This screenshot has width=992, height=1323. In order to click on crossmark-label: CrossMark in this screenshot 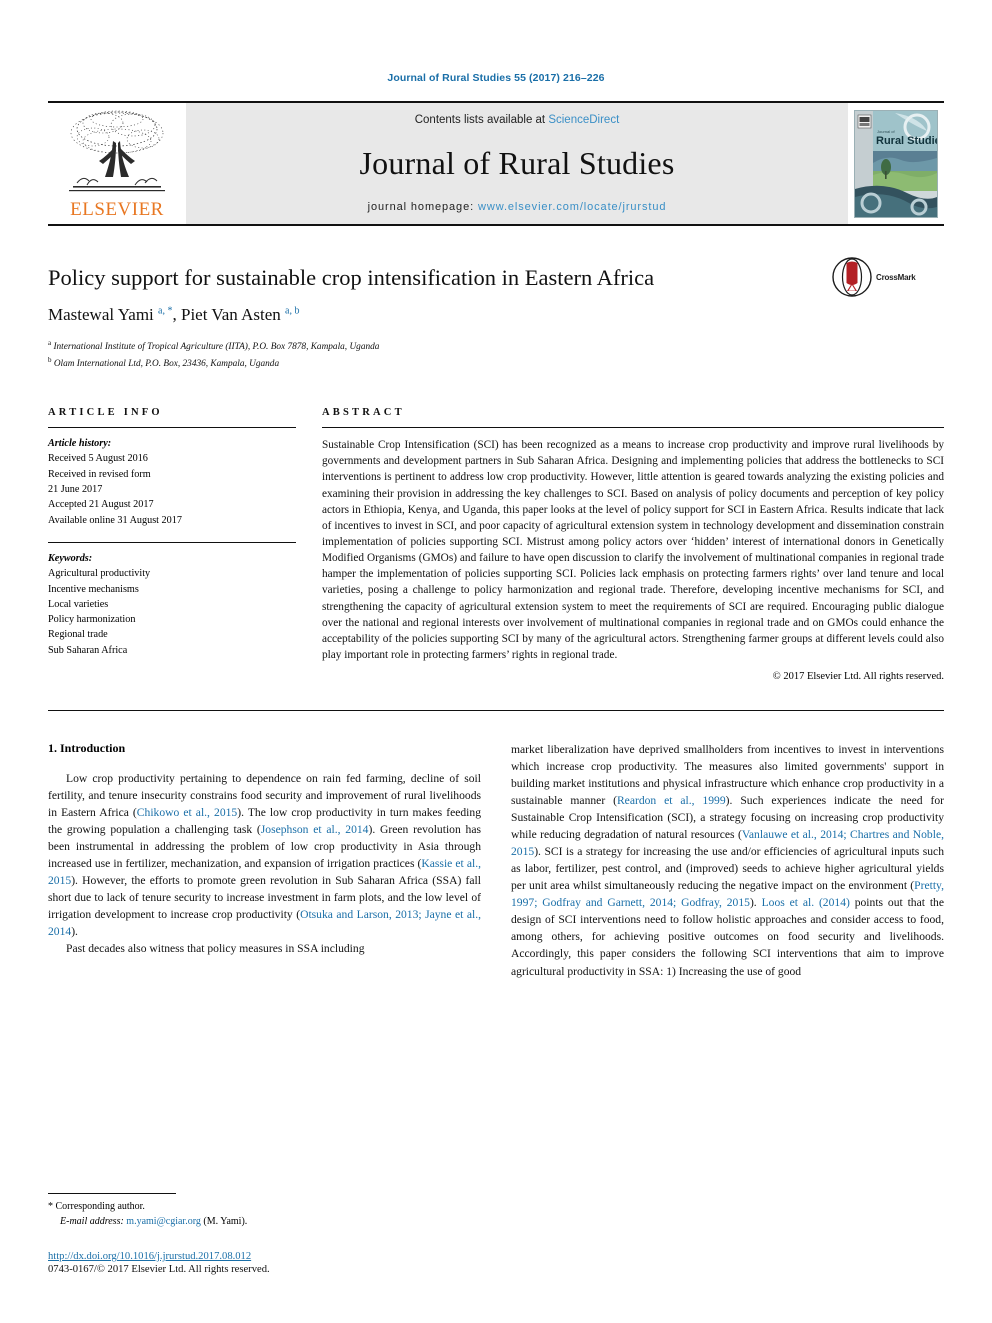, I will do `click(896, 277)`.